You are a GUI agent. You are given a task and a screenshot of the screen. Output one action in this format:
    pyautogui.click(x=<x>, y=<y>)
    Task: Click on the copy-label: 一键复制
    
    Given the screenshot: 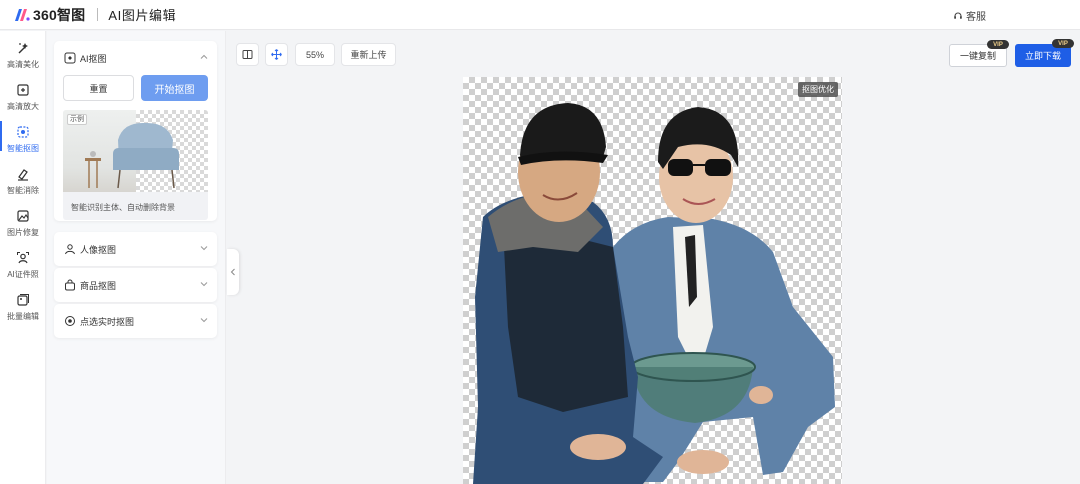 What is the action you would take?
    pyautogui.click(x=977, y=56)
    